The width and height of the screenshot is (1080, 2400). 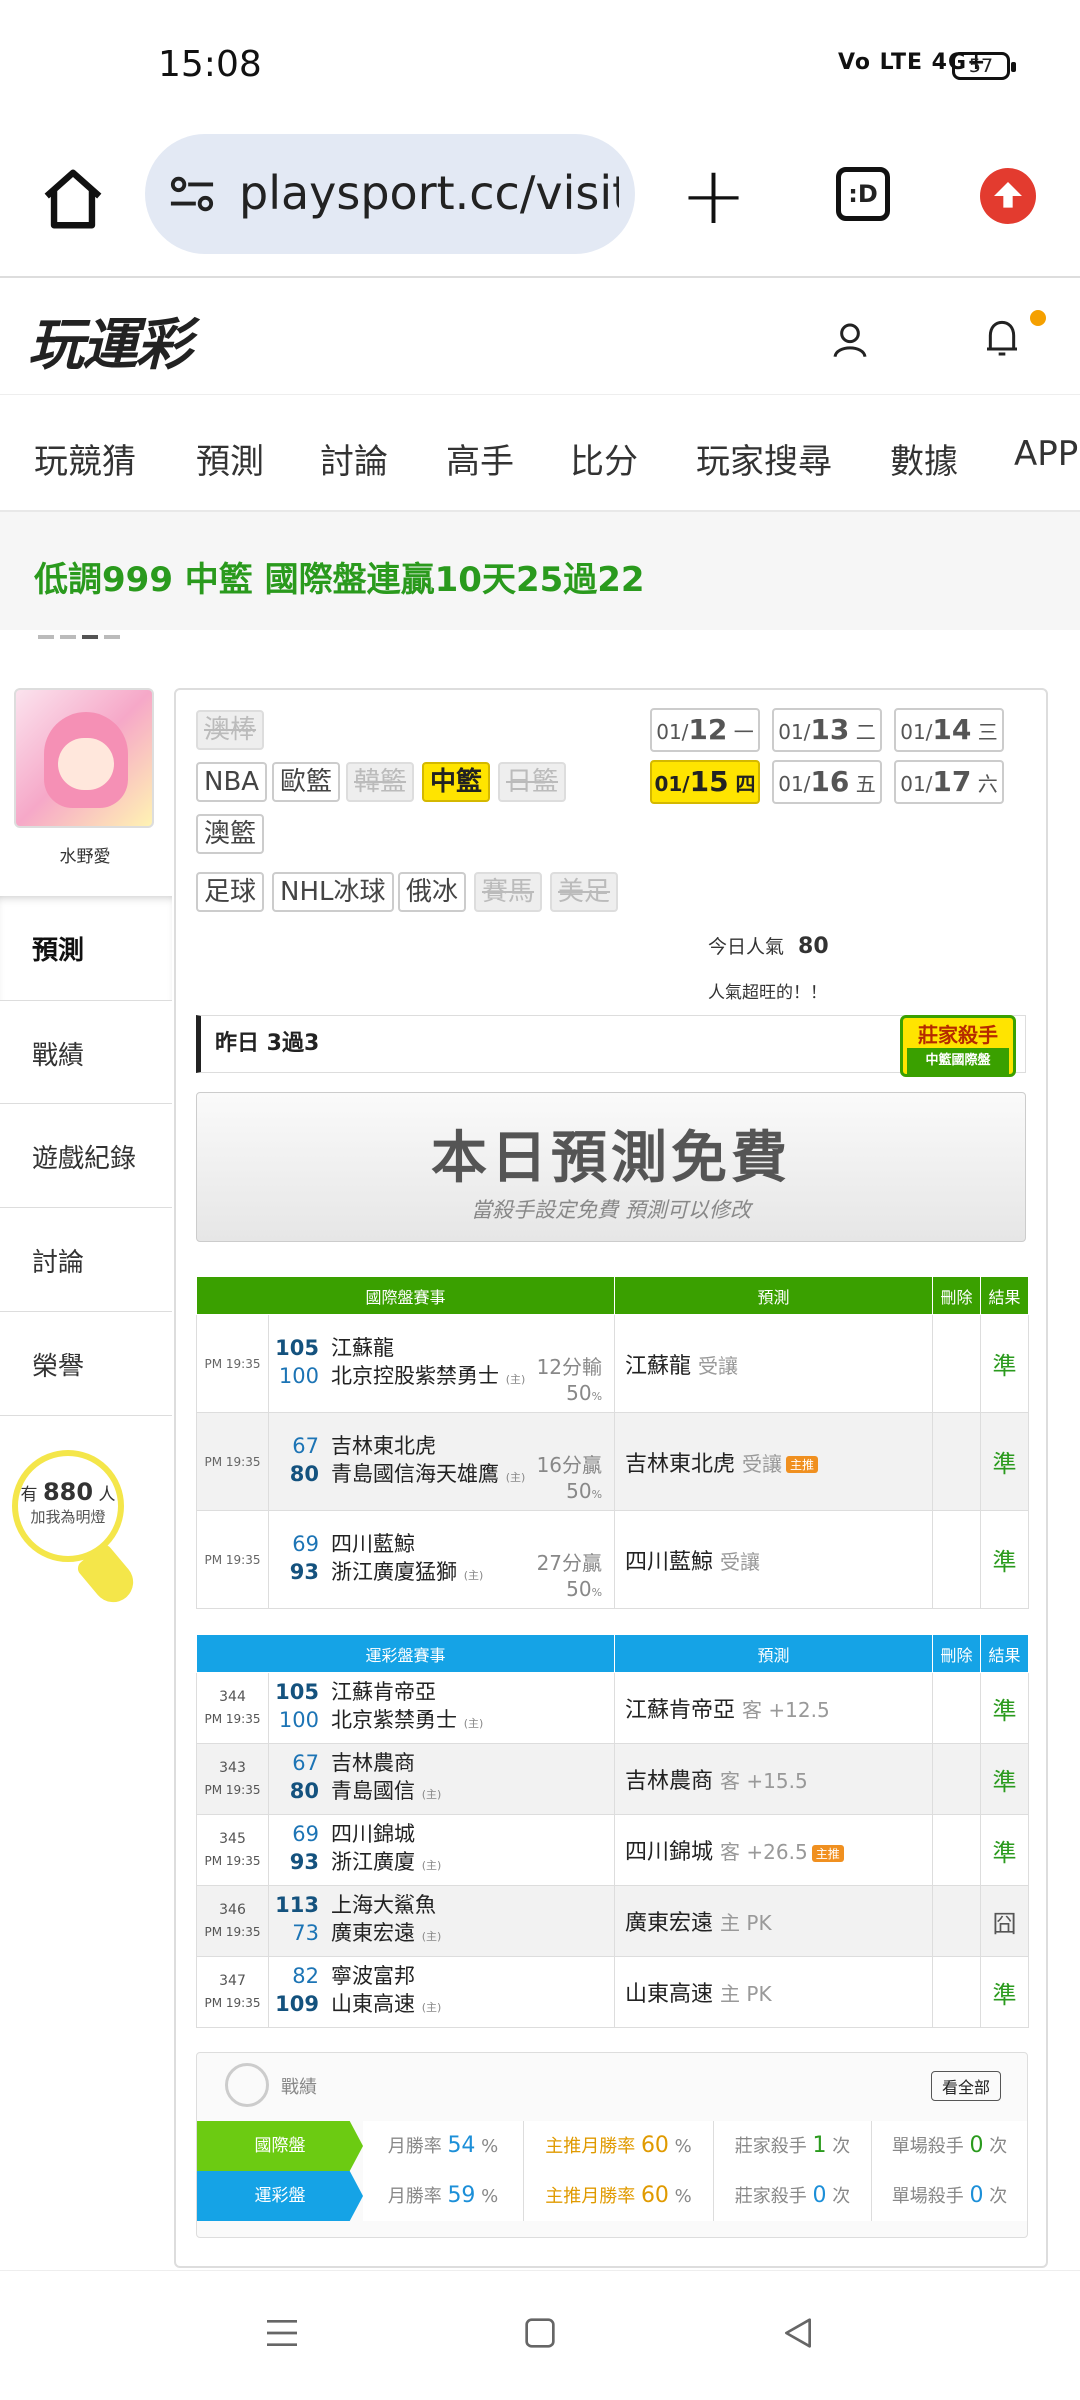 What do you see at coordinates (611, 1210) in the screenshot?
I see `free-banner-sub: 當殺手設定免費 預測可以修改` at bounding box center [611, 1210].